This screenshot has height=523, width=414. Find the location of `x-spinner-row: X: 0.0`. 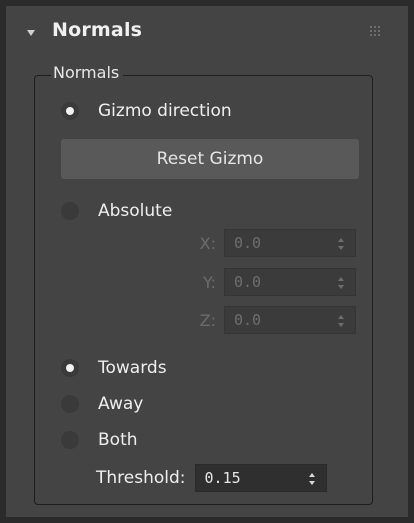

x-spinner-row: X: 0.0 is located at coordinates (271, 243).